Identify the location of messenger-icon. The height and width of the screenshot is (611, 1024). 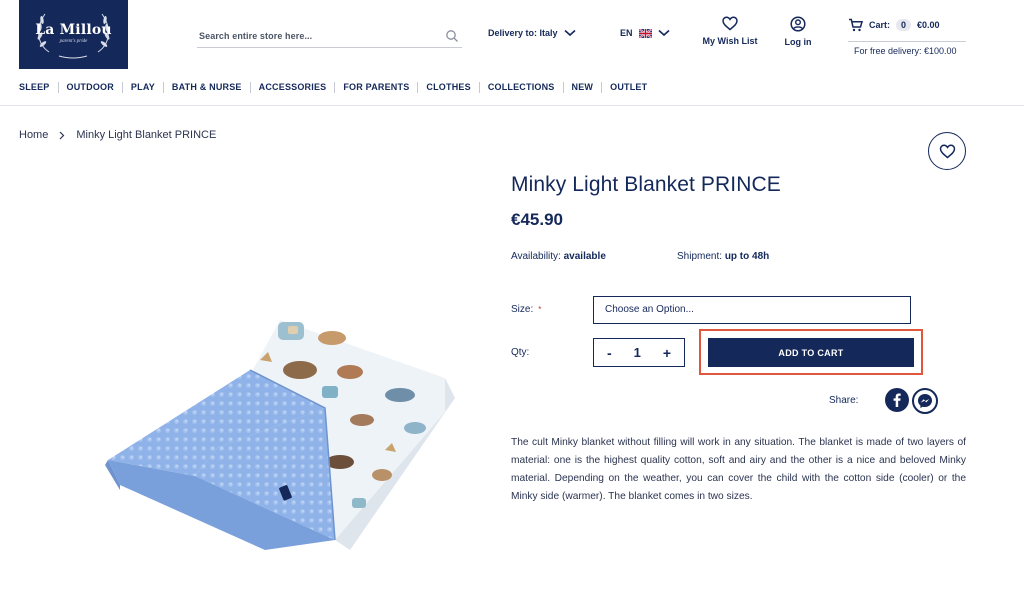
(925, 401).